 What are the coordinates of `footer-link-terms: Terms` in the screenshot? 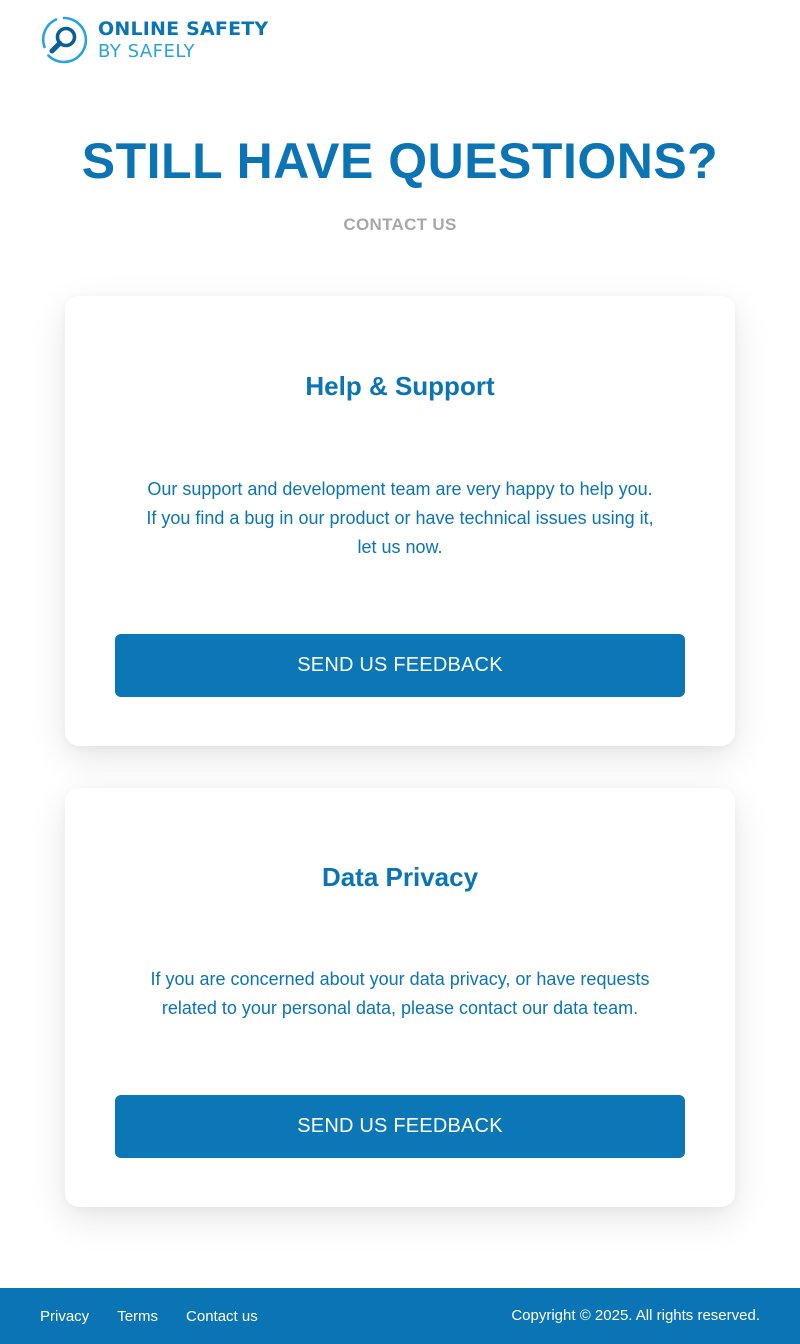 It's located at (137, 1316).